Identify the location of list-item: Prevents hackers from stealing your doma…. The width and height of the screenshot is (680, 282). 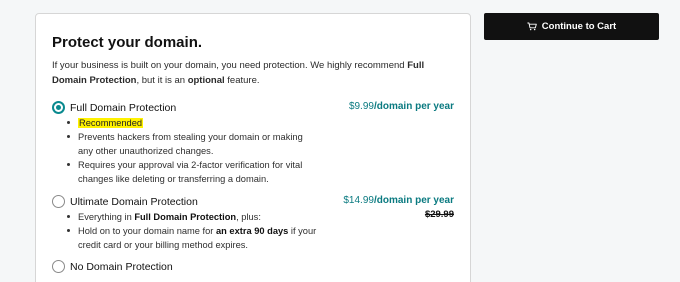
(192, 144).